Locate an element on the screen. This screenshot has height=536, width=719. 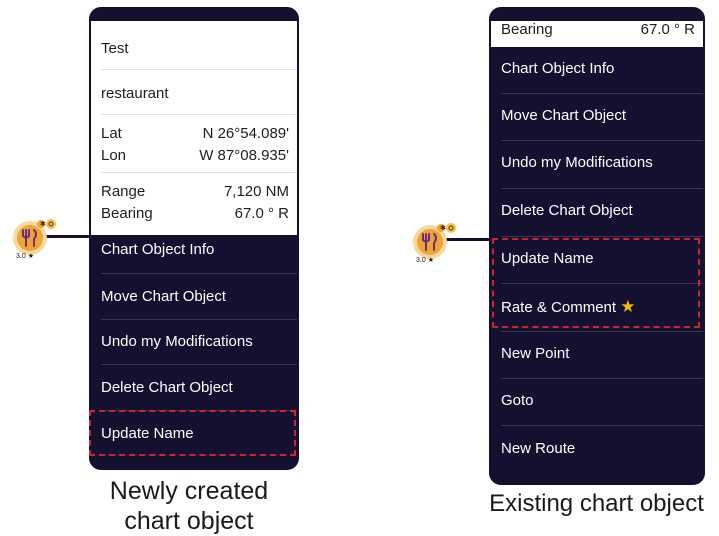
caption-left-line1: Newly created is located at coordinates (189, 491).